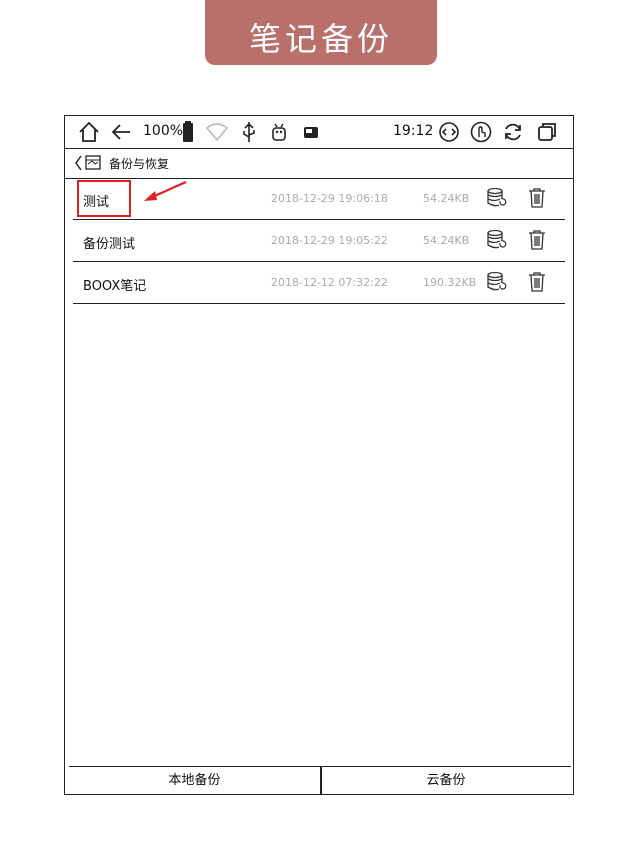 This screenshot has width=640, height=854. Describe the element at coordinates (194, 781) in the screenshot. I see `tab-local-backup: 本地备份` at that location.